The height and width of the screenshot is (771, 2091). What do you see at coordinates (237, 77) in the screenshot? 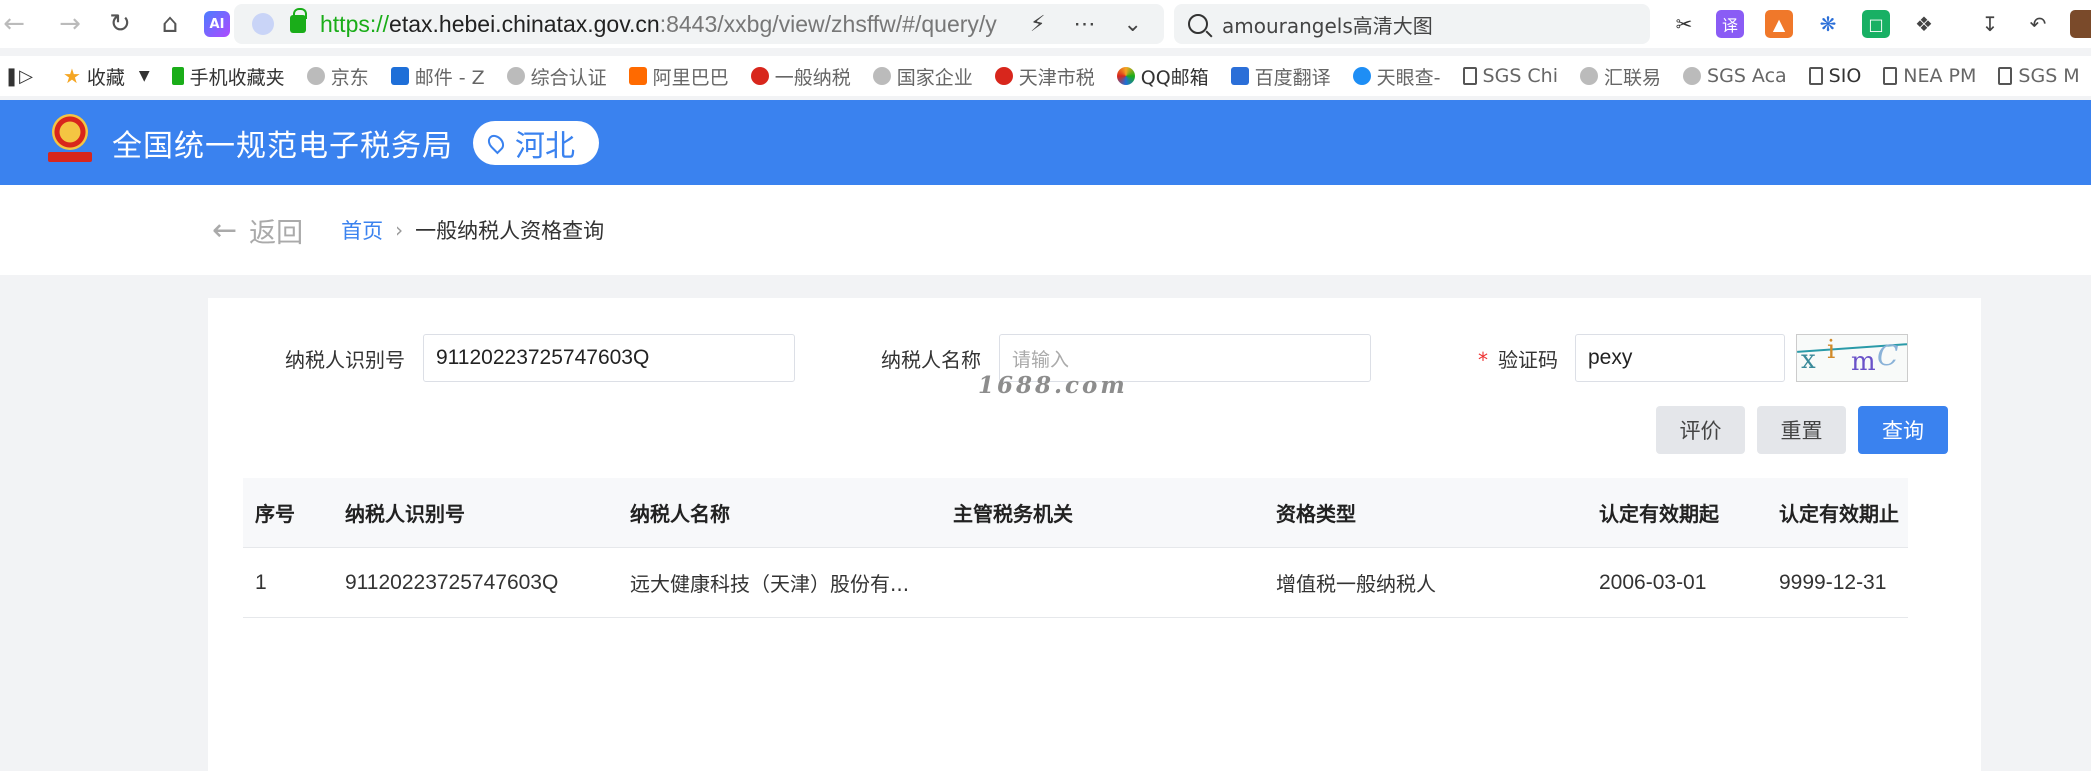
I see `bookmark-label: 手机收藏夹` at bounding box center [237, 77].